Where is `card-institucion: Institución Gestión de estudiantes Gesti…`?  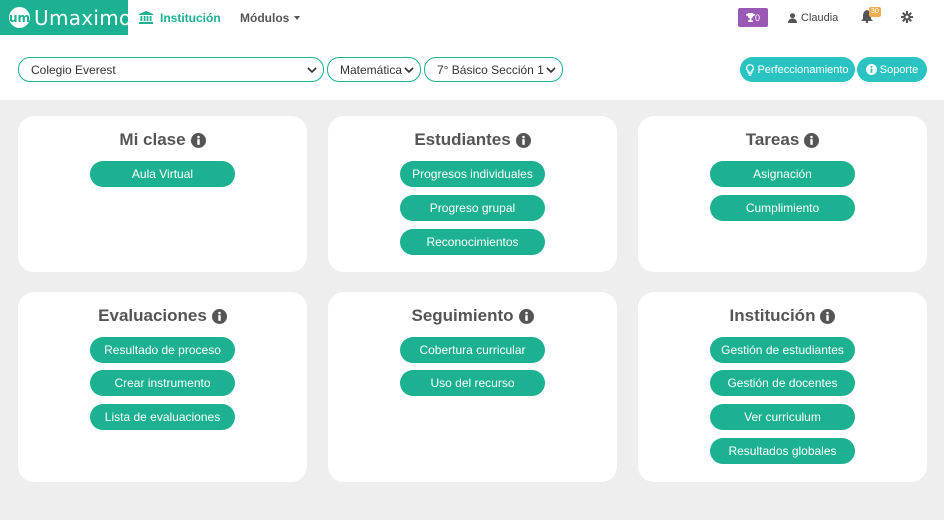 card-institucion: Institución Gestión de estudiantes Gesti… is located at coordinates (782, 387).